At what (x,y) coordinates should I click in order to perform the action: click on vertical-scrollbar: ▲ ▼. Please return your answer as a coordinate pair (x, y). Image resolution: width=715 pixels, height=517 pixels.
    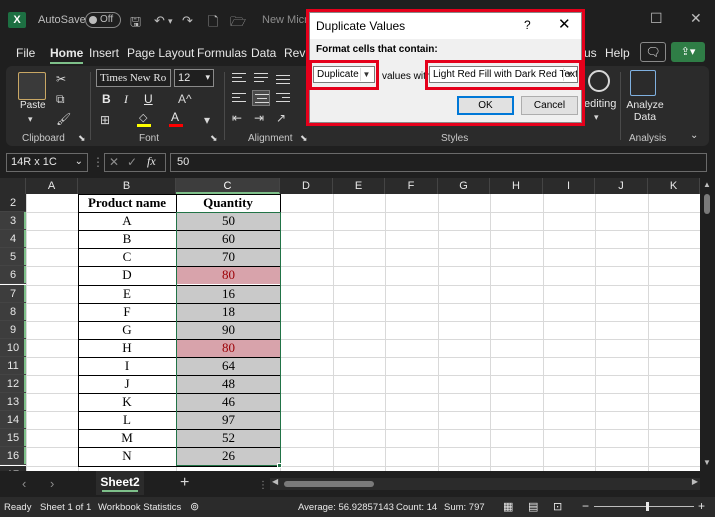
    Looking at the image, I should click on (707, 324).